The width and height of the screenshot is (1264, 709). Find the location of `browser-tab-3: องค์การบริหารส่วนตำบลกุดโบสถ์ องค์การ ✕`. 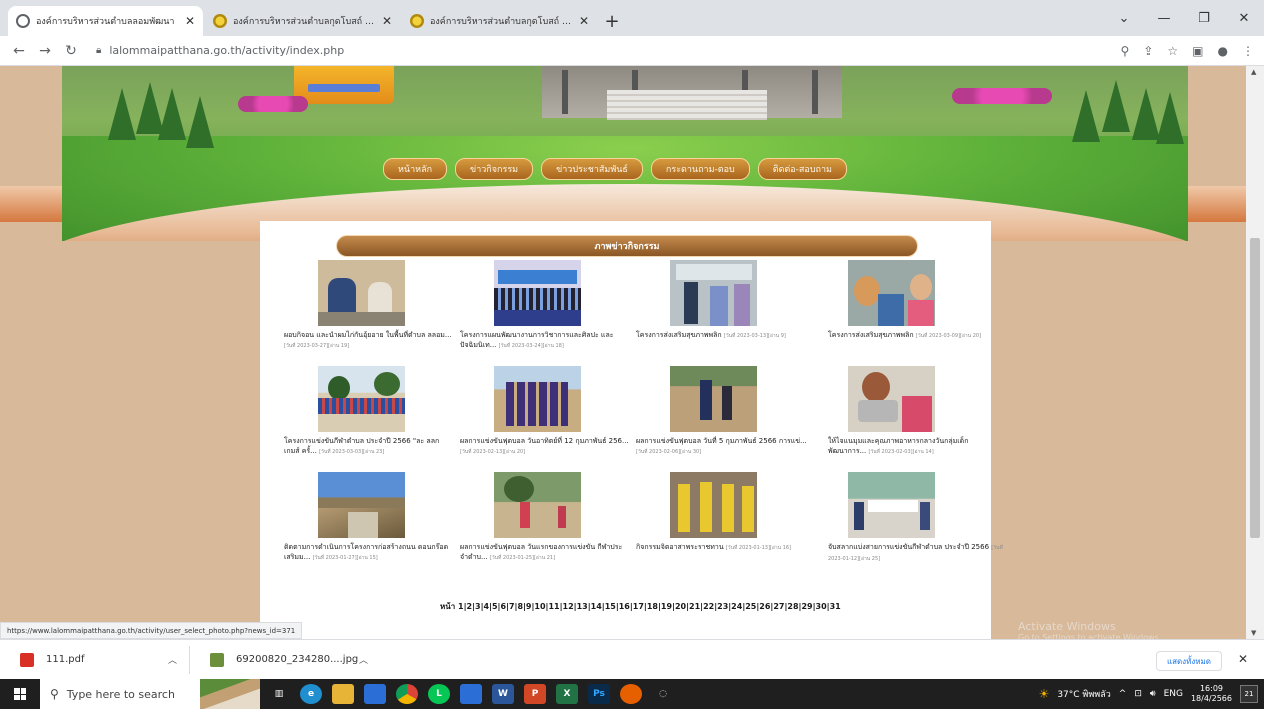

browser-tab-3: องค์การบริหารส่วนตำบลกุดโบสถ์ องค์การ ✕ is located at coordinates (499, 21).